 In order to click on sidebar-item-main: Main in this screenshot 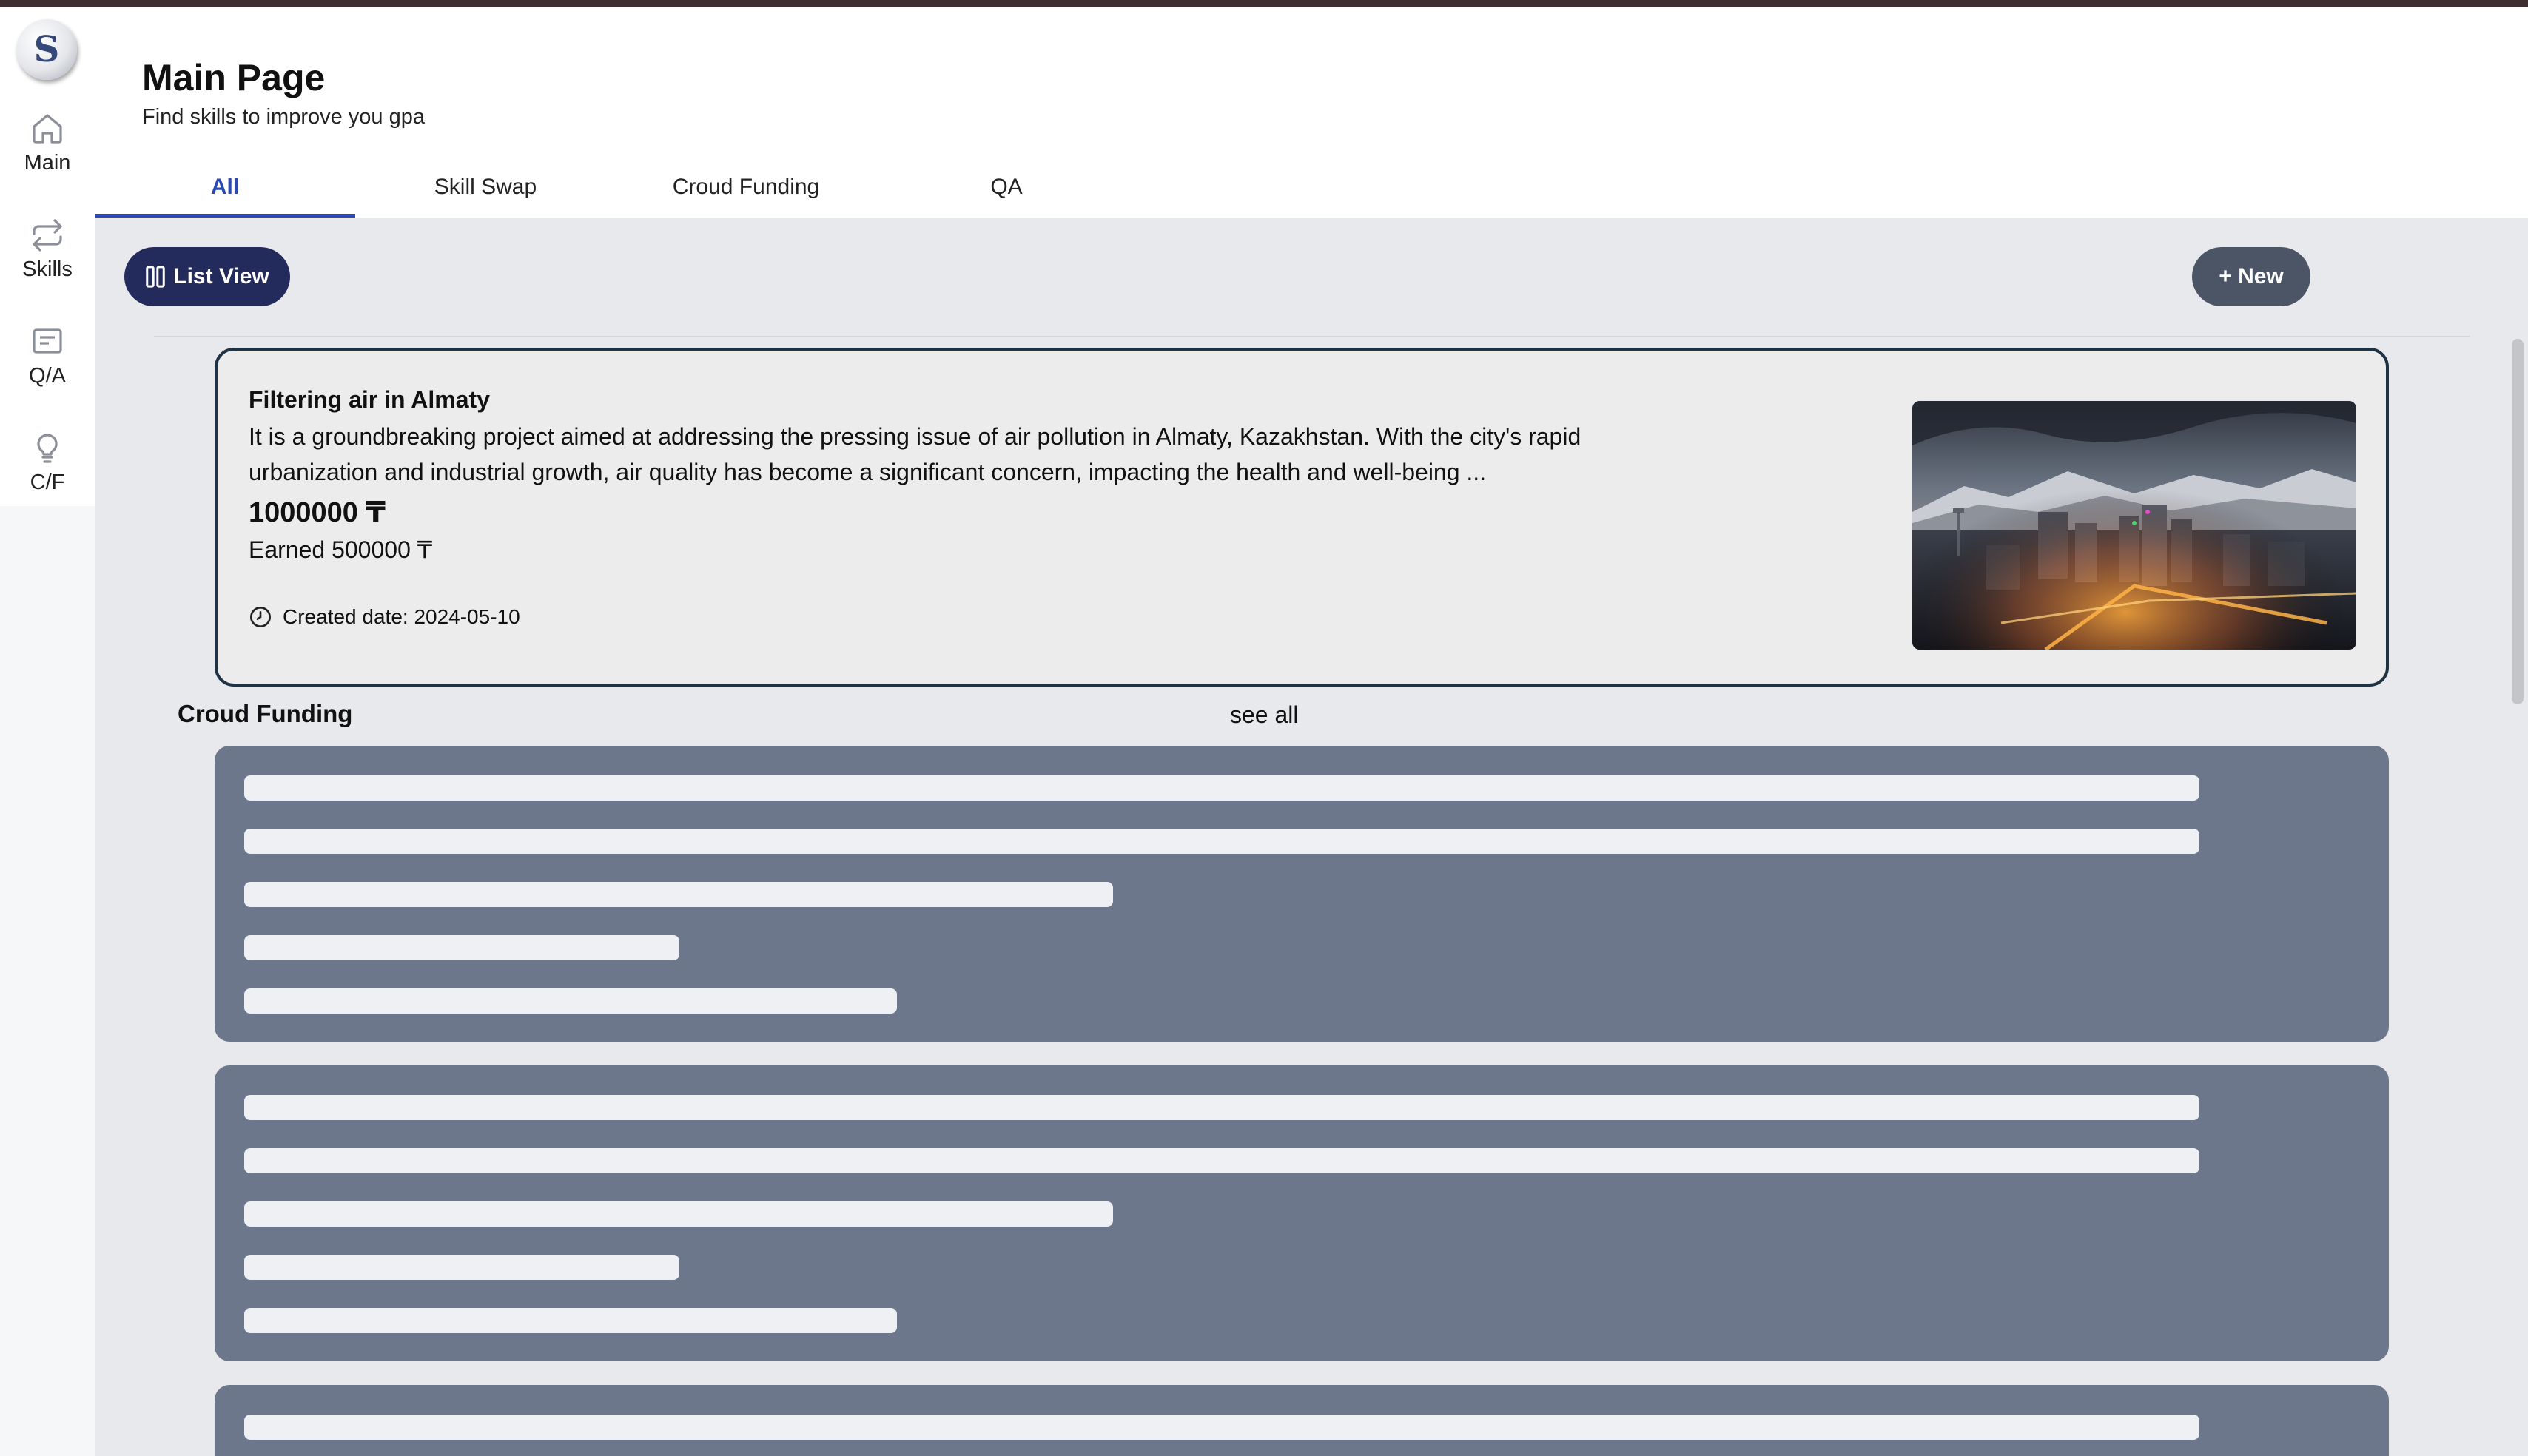, I will do `click(48, 155)`.